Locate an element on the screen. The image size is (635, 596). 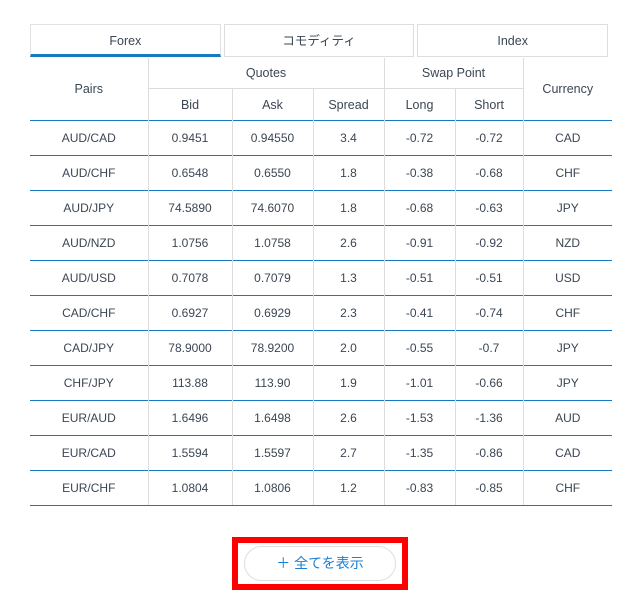
table-row: EUR/AUD 1.6496 1.6498 2.6 -1.53 -1.36 AUD is located at coordinates (321, 418).